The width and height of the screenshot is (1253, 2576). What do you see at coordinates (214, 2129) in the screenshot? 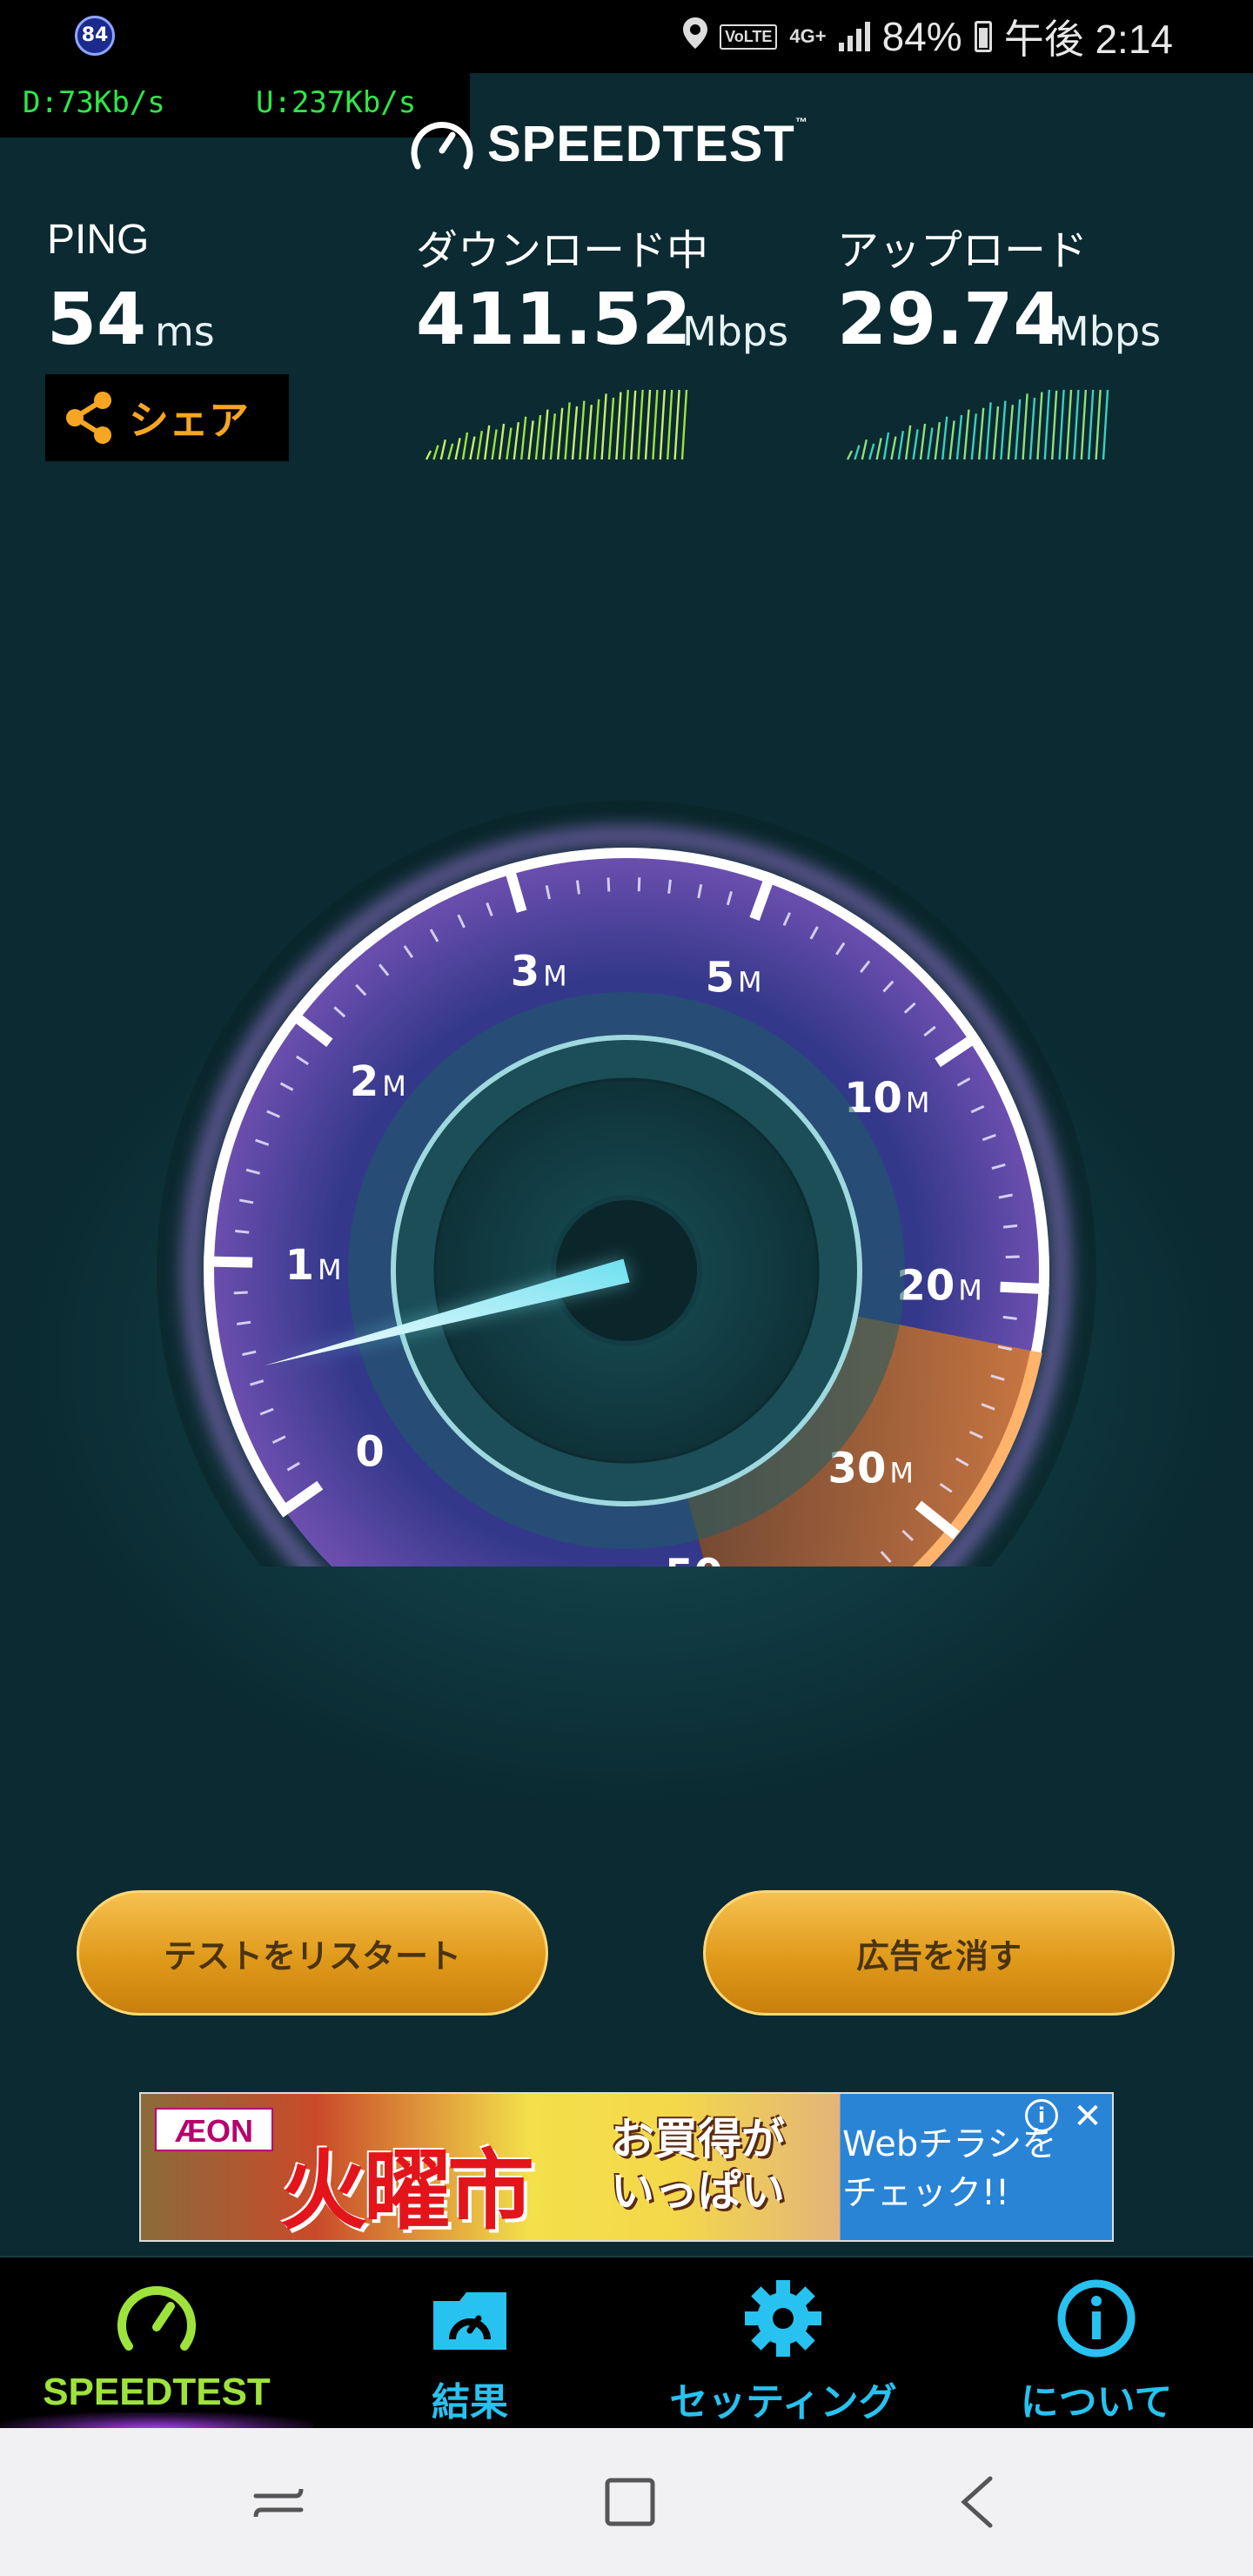
I see `ad-brand-logo: ÆON` at bounding box center [214, 2129].